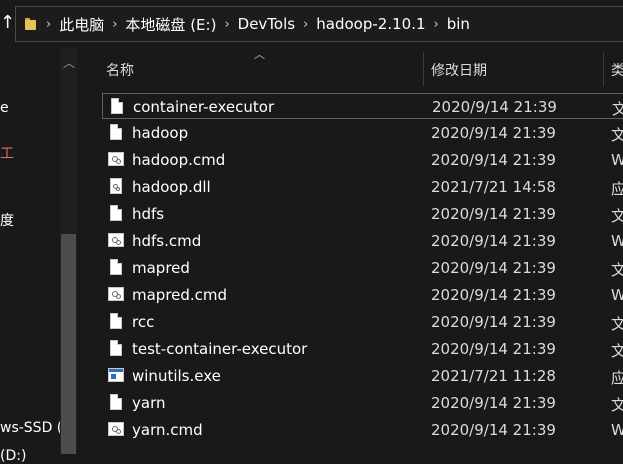  Describe the element at coordinates (116, 375) in the screenshot. I see `application-icon` at that location.